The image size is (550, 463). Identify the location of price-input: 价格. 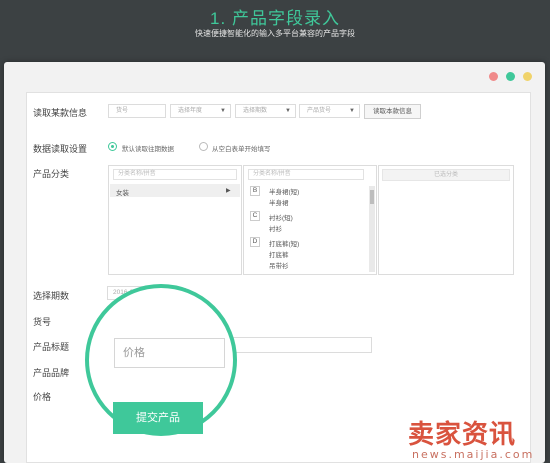
(169, 353).